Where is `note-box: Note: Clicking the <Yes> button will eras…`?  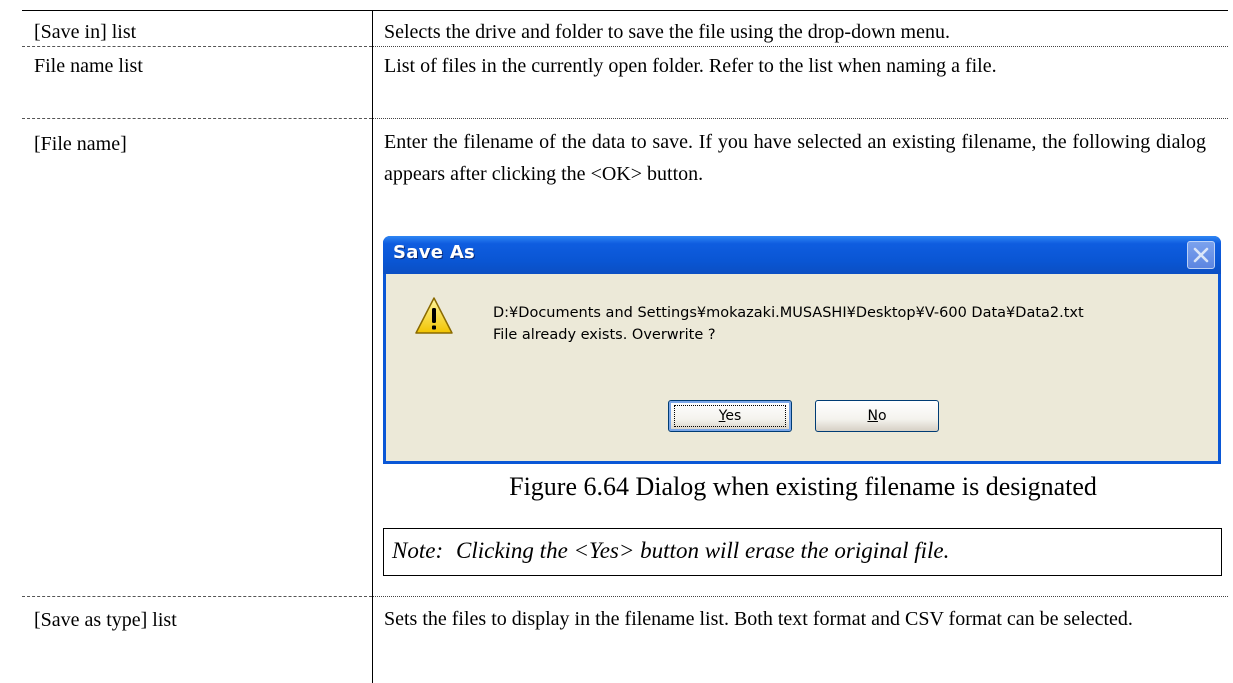
note-box: Note: Clicking the <Yes> button will eras… is located at coordinates (802, 552).